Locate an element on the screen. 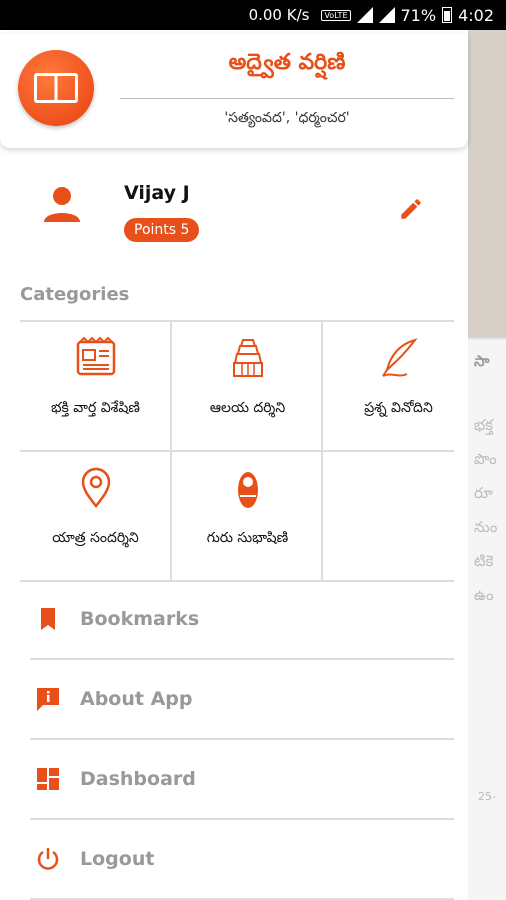 This screenshot has height=900, width=506. network-speed: 0.00 K/s is located at coordinates (279, 15).